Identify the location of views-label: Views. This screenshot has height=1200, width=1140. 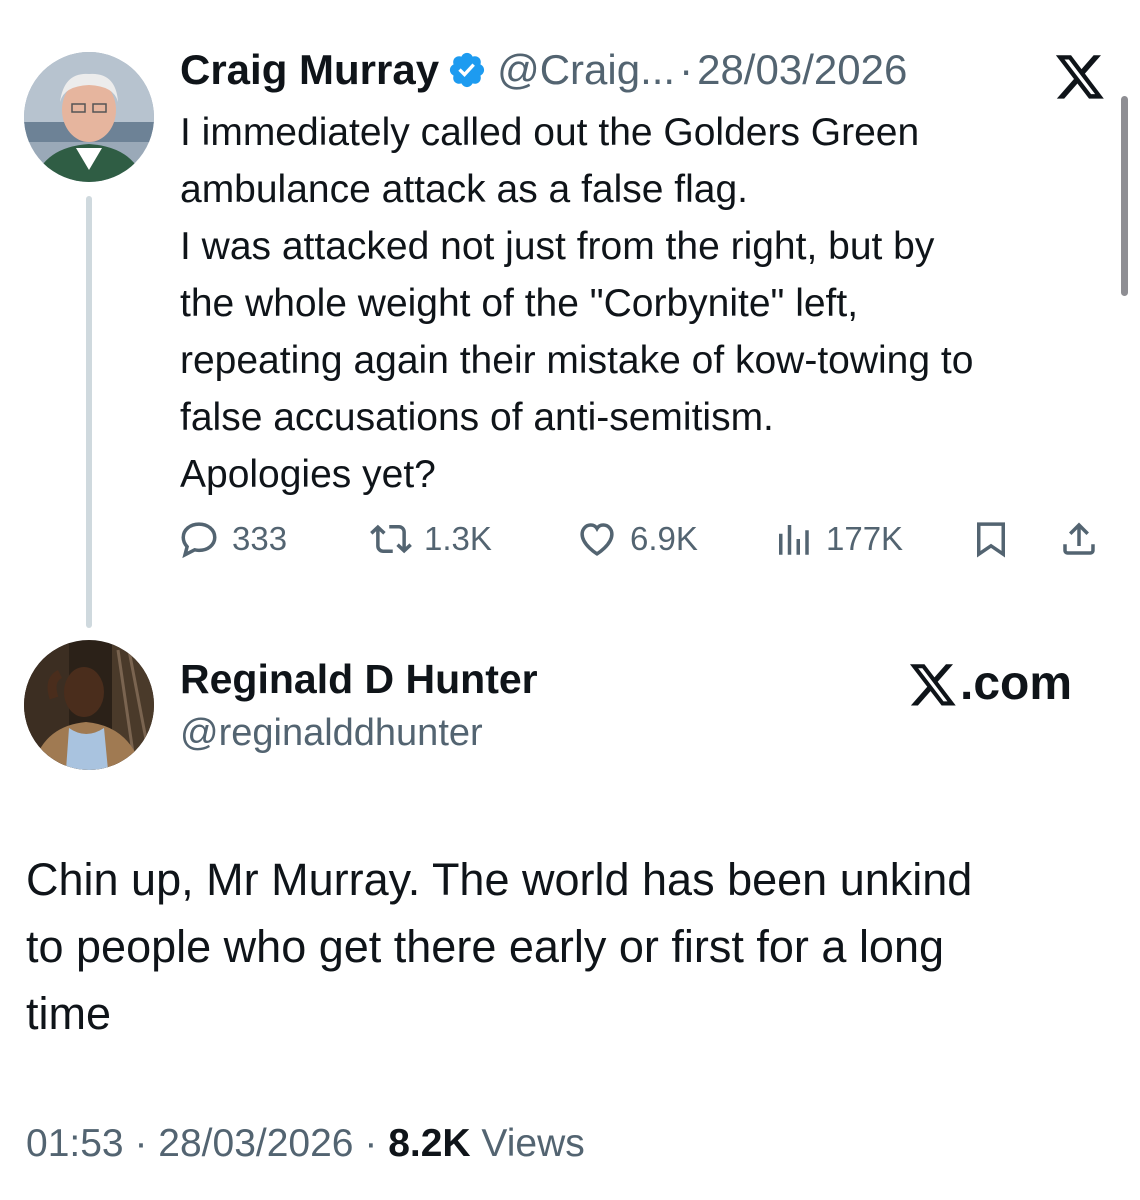
(533, 1143).